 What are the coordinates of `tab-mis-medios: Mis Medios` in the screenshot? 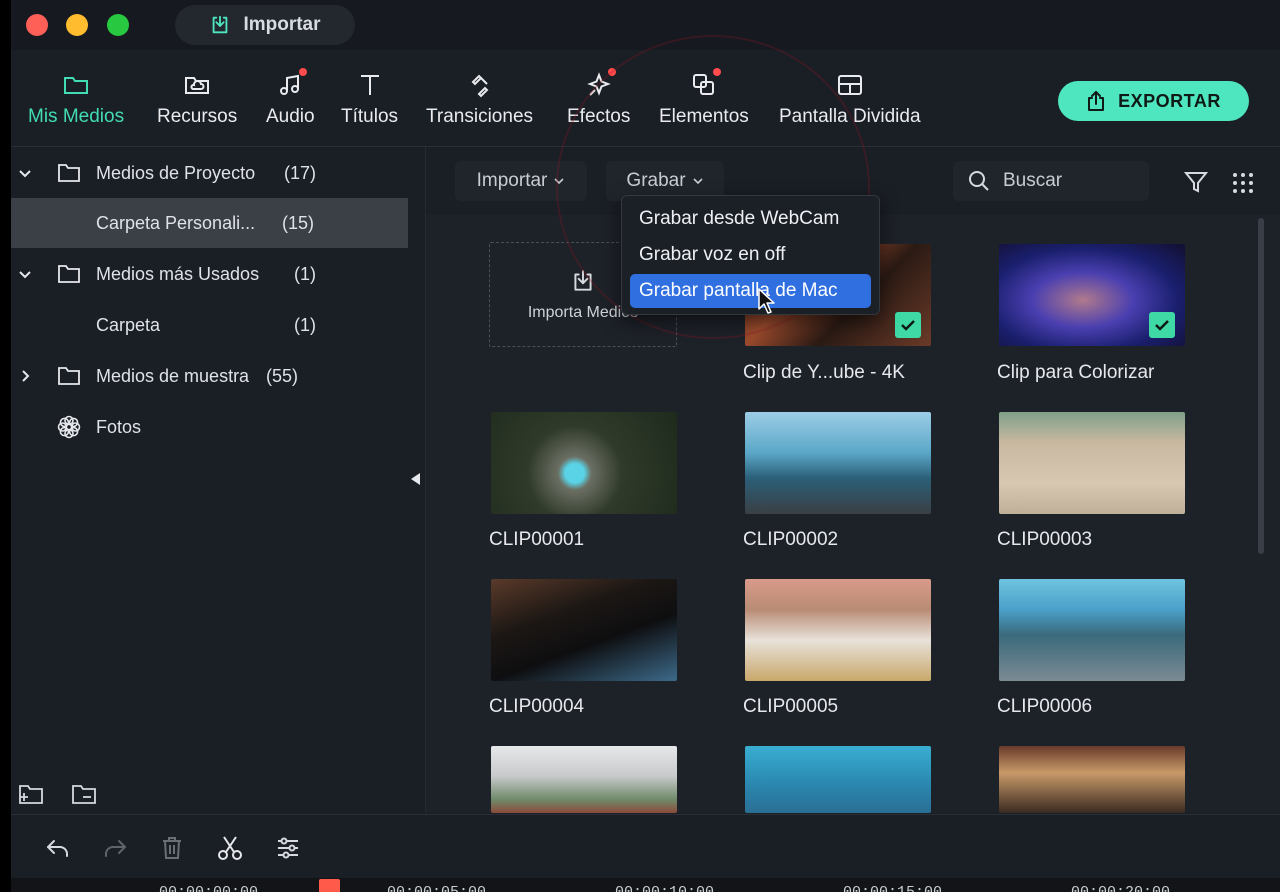 It's located at (76, 99).